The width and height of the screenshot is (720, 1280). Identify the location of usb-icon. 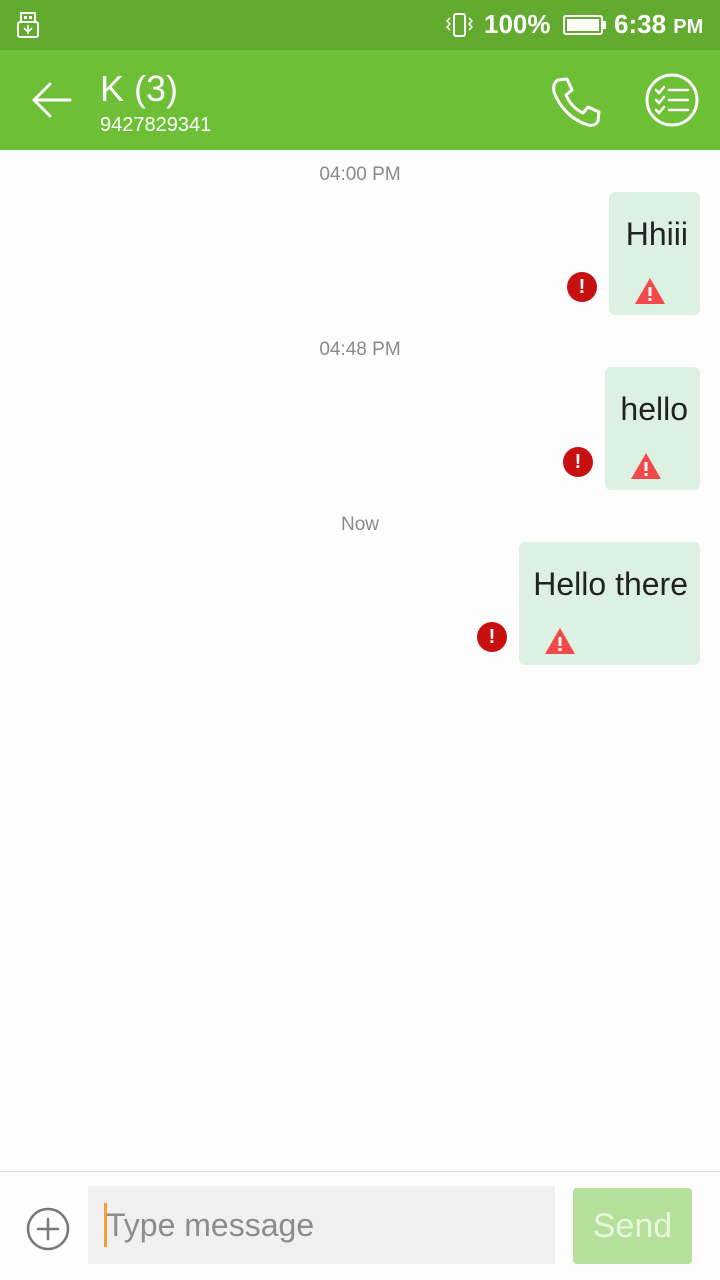
(28, 25).